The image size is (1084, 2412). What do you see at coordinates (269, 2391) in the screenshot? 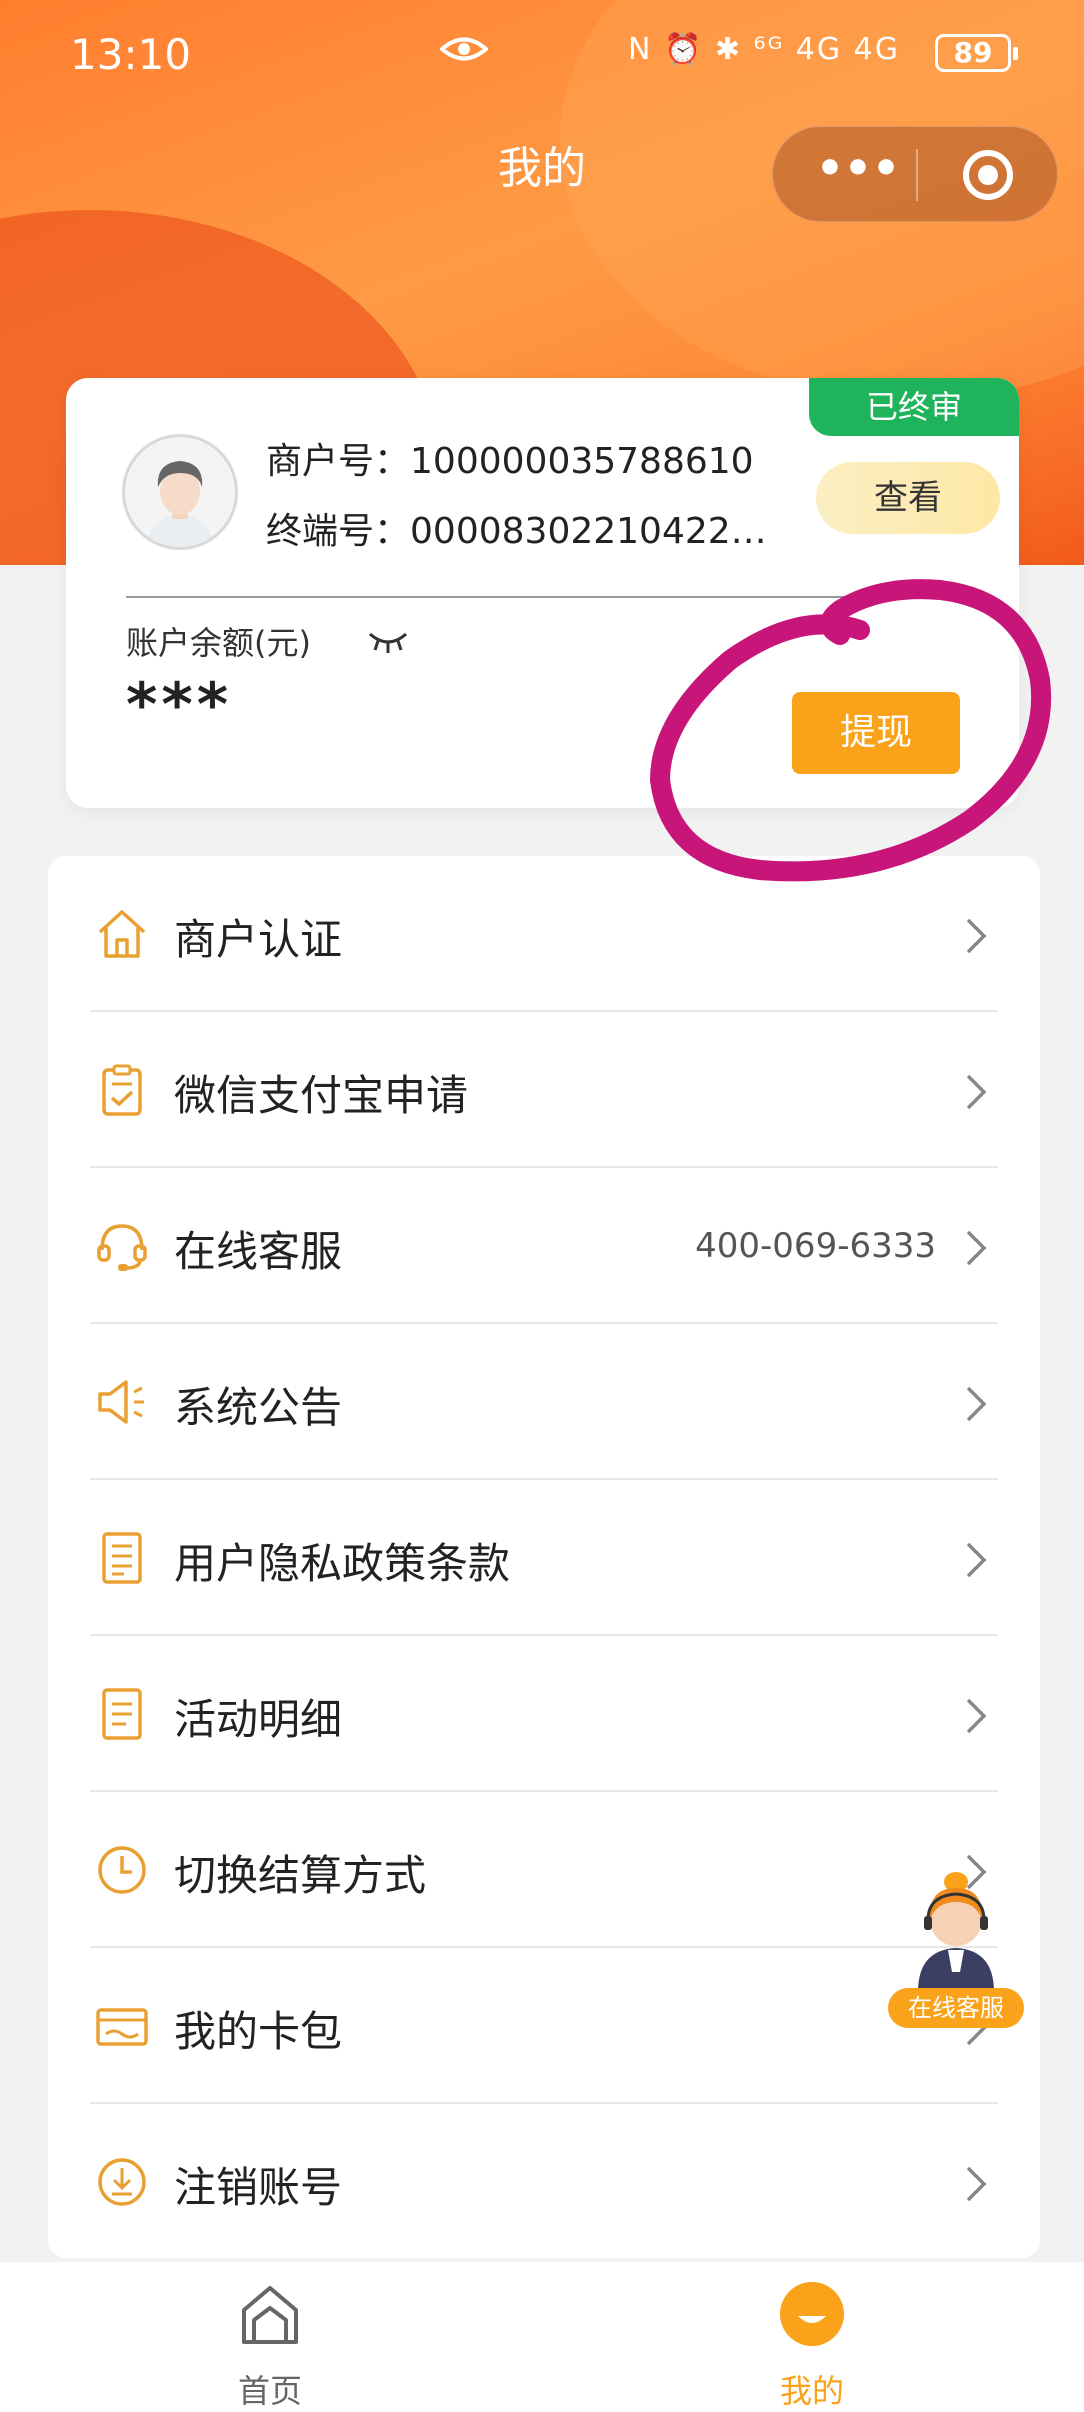
I see `tab-home-label: 首页` at bounding box center [269, 2391].